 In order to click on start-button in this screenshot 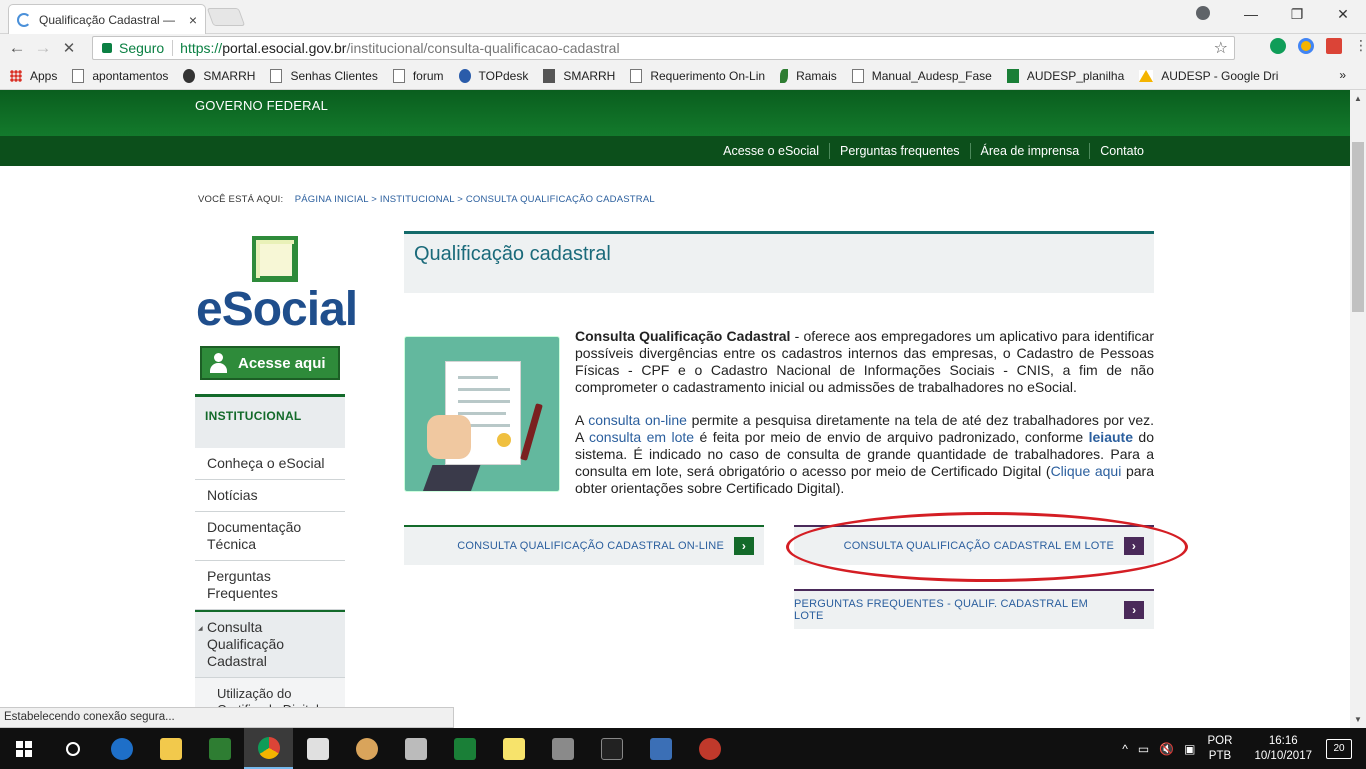, I will do `click(24, 748)`.